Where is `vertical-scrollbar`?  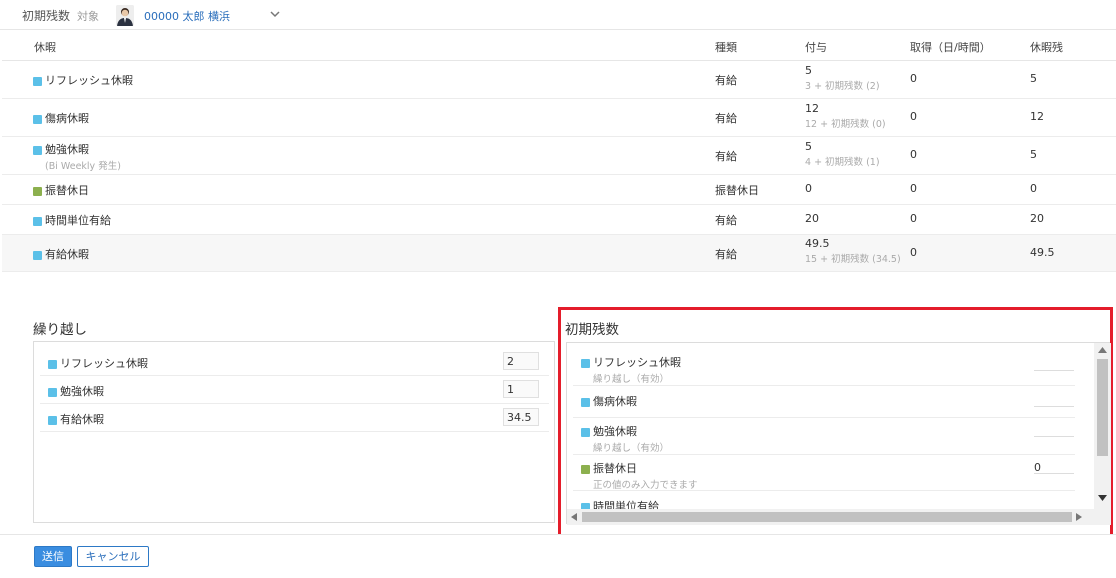
vertical-scrollbar is located at coordinates (1102, 426).